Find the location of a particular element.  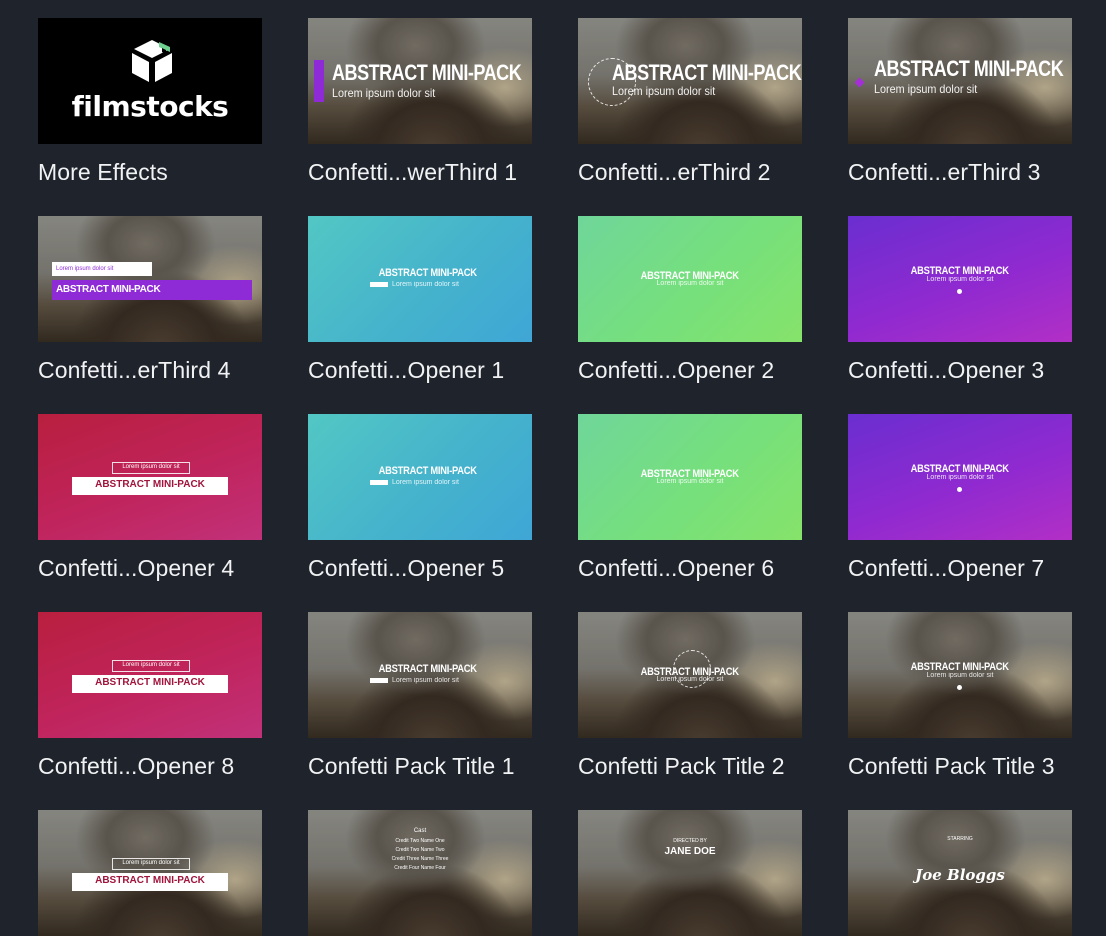

effect-thumbnail: filmstocks is located at coordinates (150, 81).